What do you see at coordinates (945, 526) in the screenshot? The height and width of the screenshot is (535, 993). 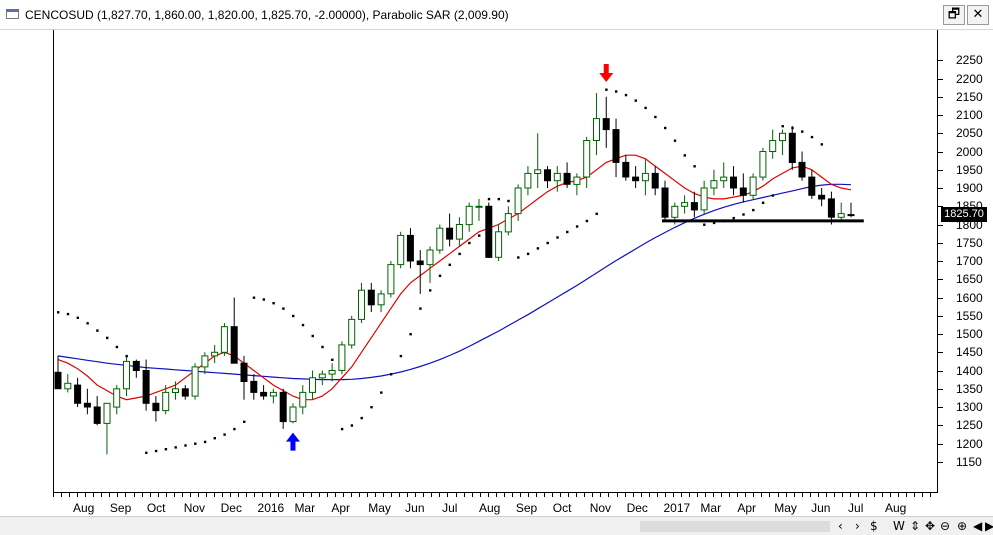 I see `nav-button-6: ⊖` at bounding box center [945, 526].